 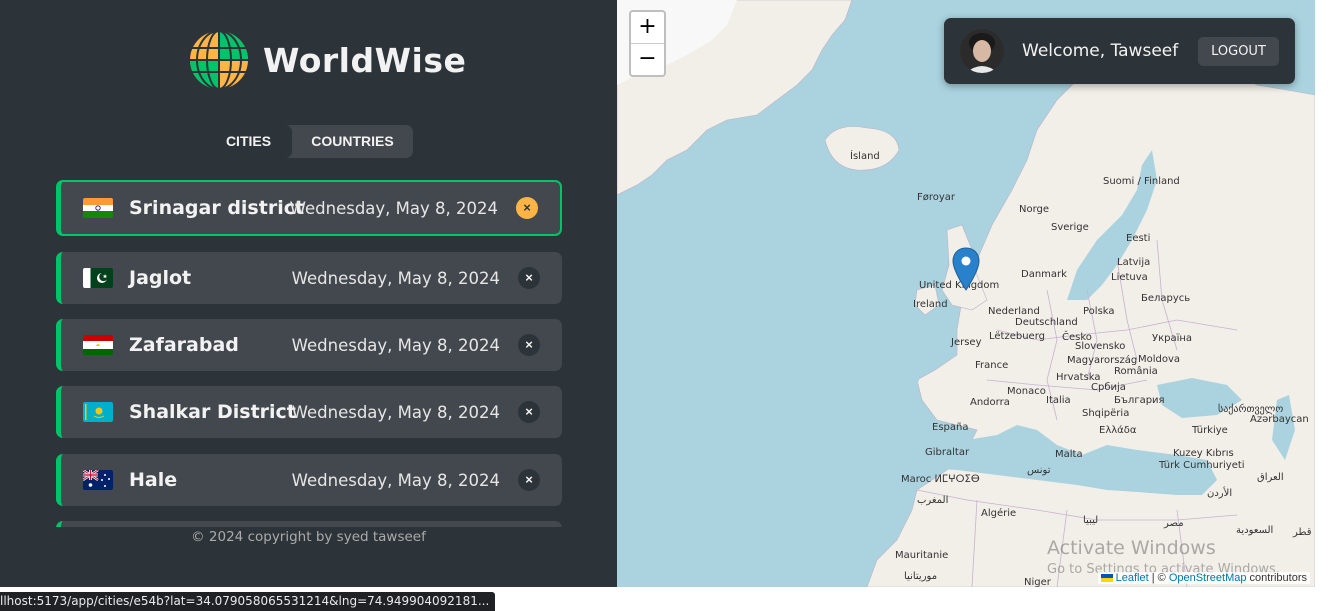 What do you see at coordinates (1172, 338) in the screenshot?
I see `map-label: Україна` at bounding box center [1172, 338].